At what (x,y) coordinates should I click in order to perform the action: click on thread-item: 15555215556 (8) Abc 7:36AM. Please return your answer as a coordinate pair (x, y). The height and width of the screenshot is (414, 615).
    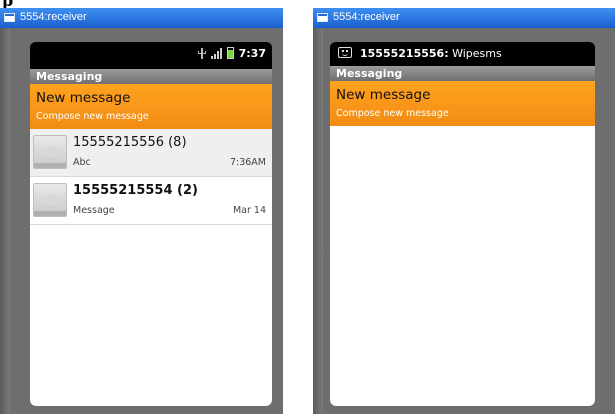
    Looking at the image, I should click on (151, 153).